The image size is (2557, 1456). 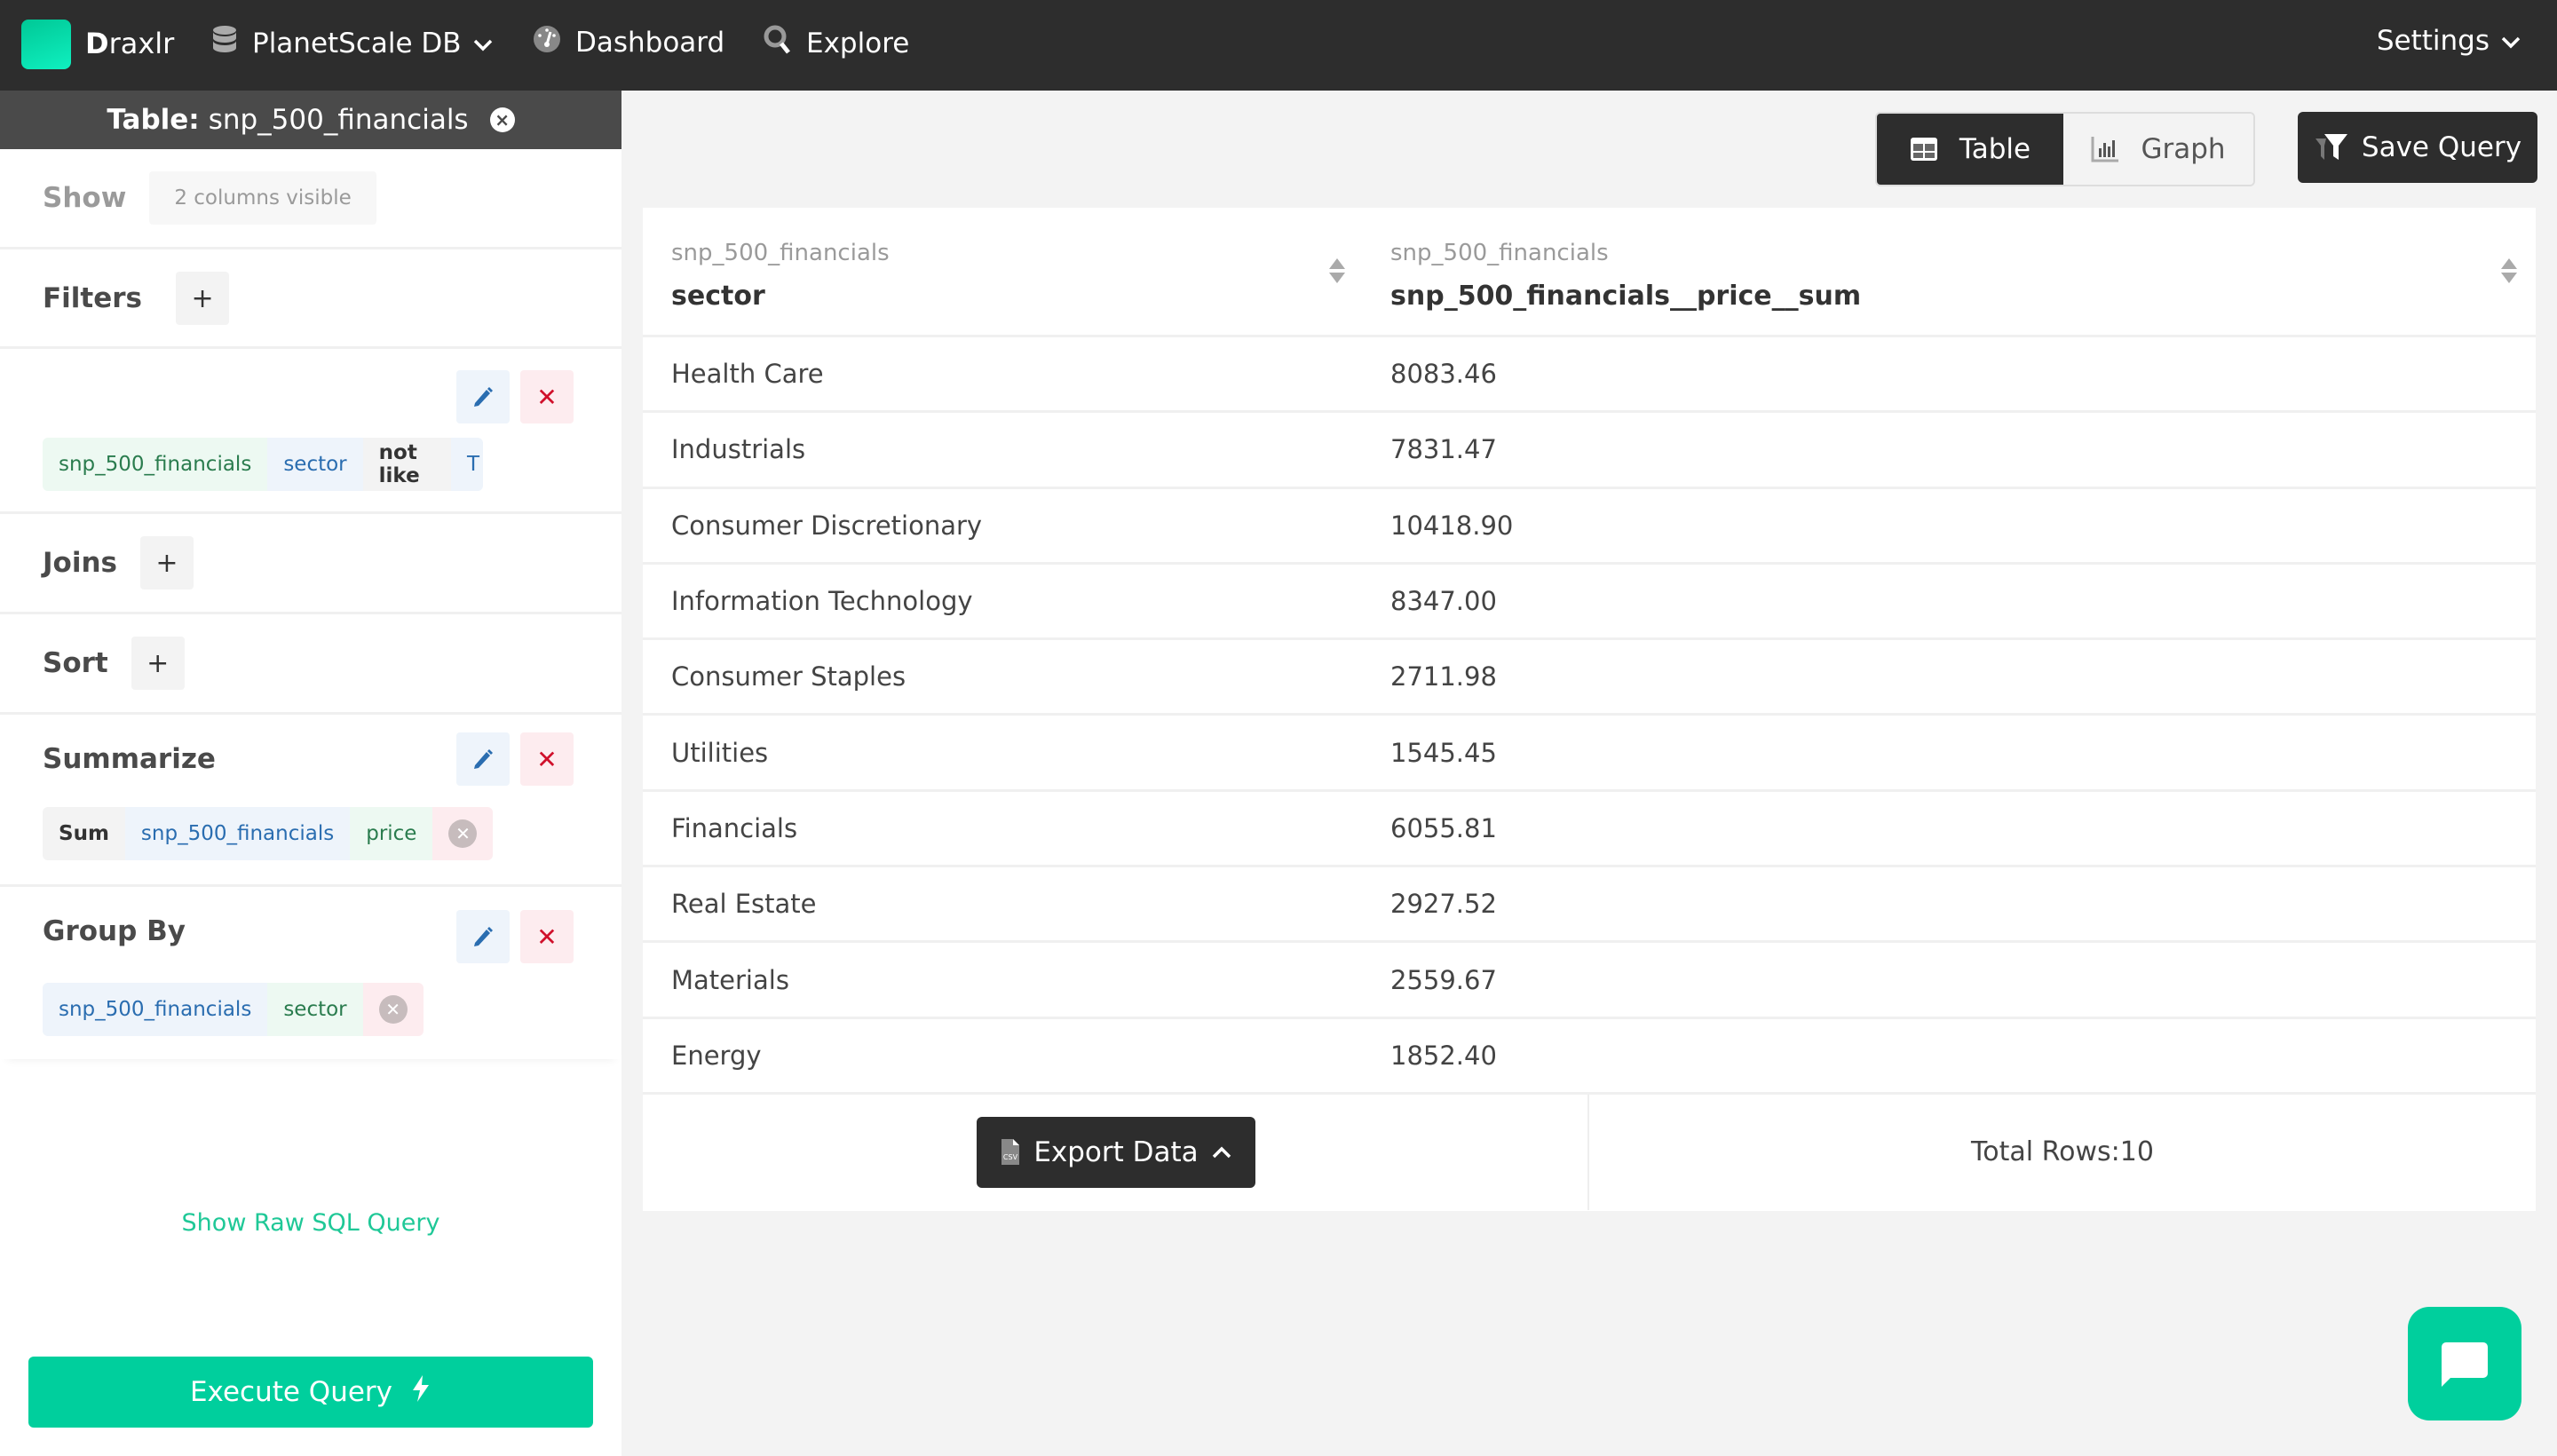 What do you see at coordinates (744, 904) in the screenshot?
I see `sector-cell: Real Estate` at bounding box center [744, 904].